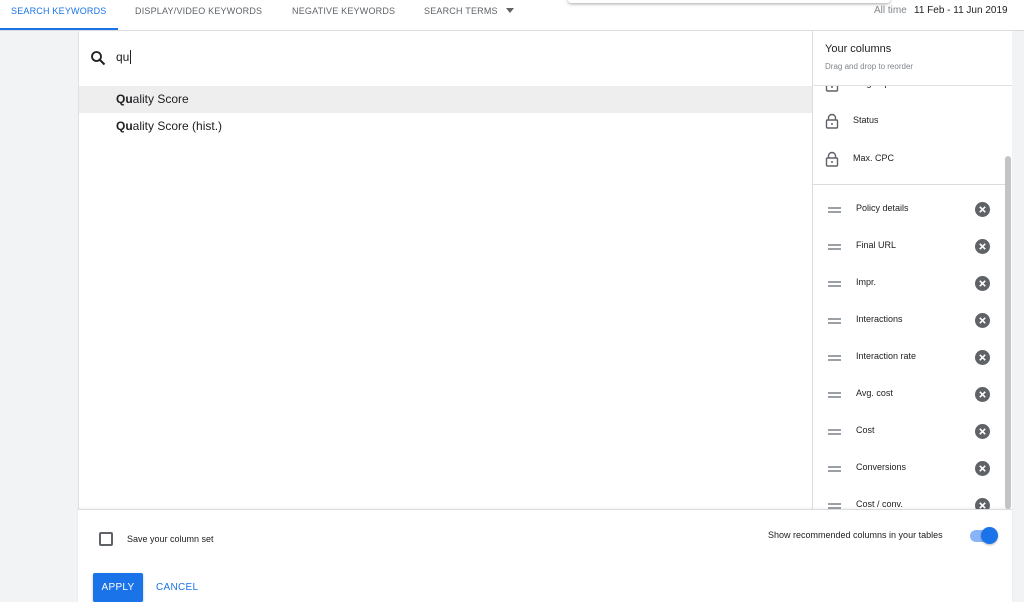  I want to click on locked-column-label: Status, so click(866, 120).